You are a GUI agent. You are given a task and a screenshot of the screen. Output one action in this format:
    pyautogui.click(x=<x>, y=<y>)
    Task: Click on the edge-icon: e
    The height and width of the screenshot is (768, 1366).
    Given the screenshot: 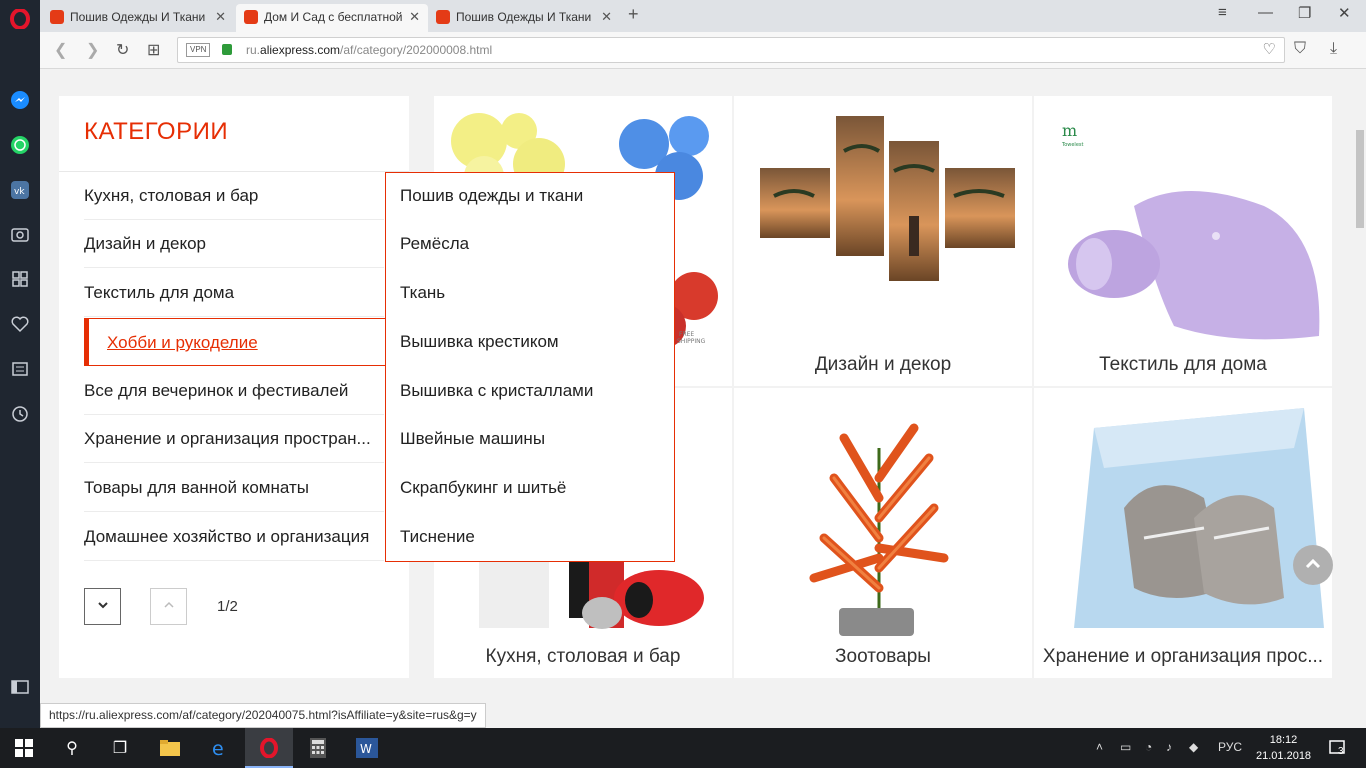 What is the action you would take?
    pyautogui.click(x=220, y=748)
    